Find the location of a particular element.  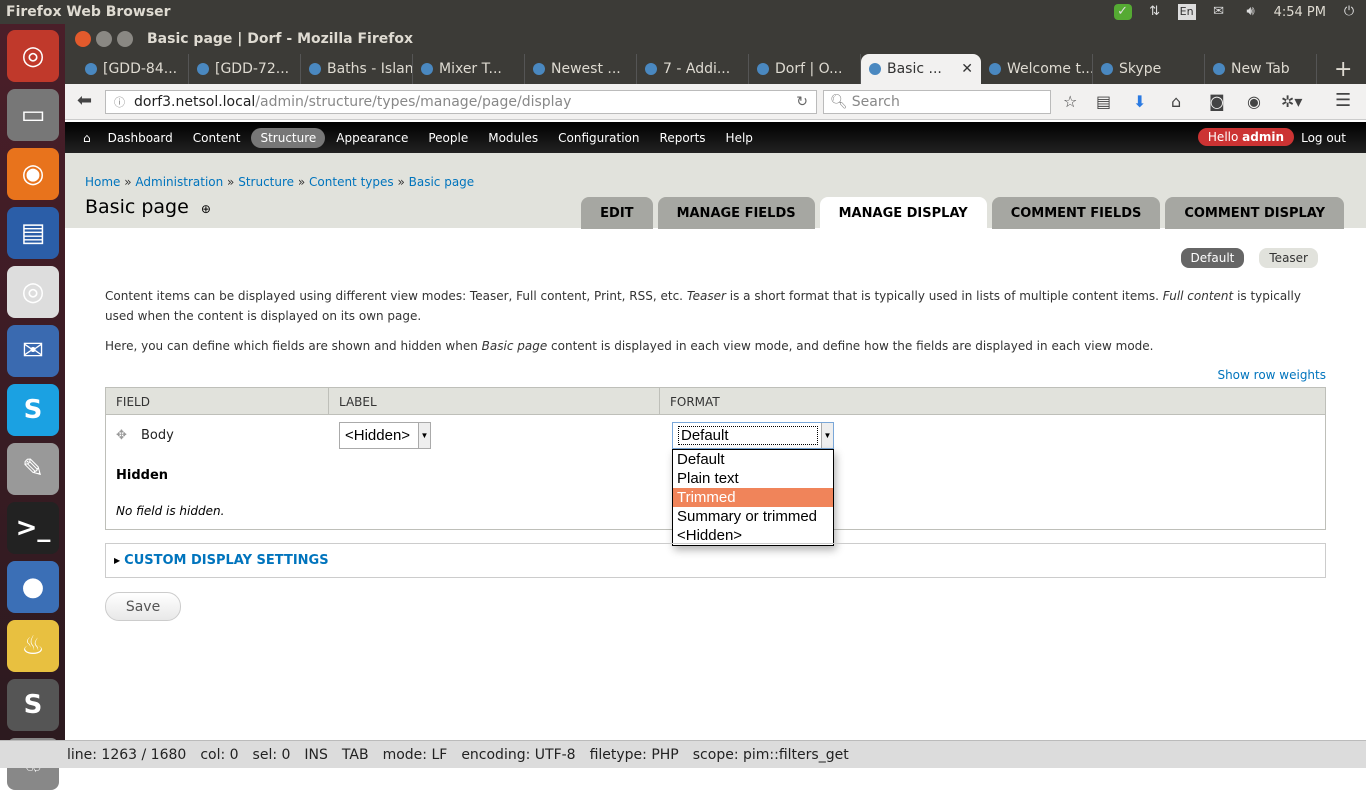

toolbar-item-help: Help is located at coordinates (739, 138).